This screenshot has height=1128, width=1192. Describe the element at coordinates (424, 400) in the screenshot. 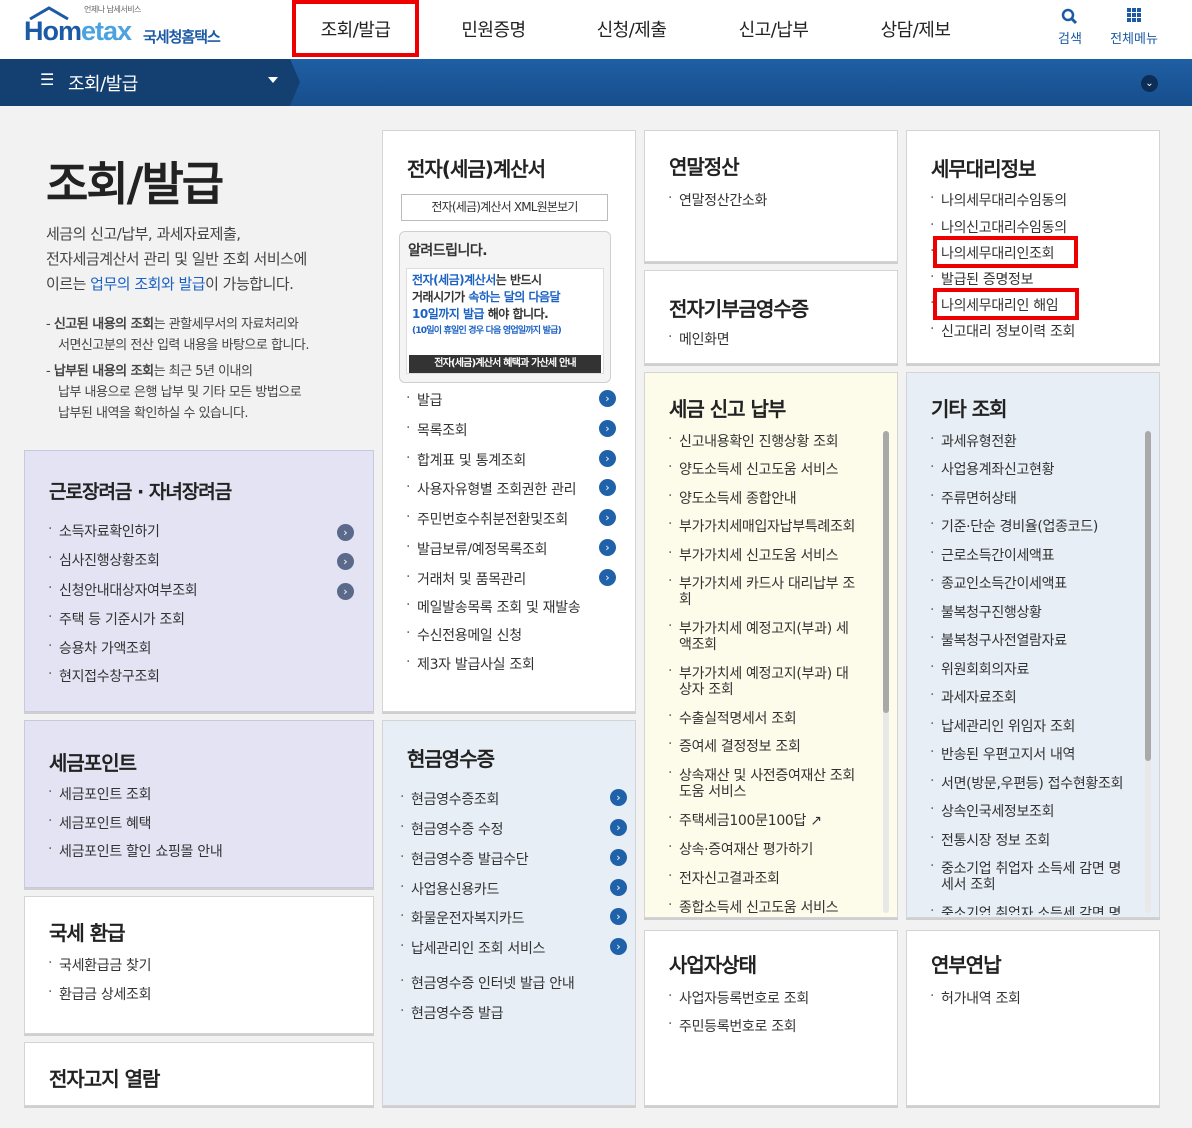

I see `list-item: 발급` at that location.